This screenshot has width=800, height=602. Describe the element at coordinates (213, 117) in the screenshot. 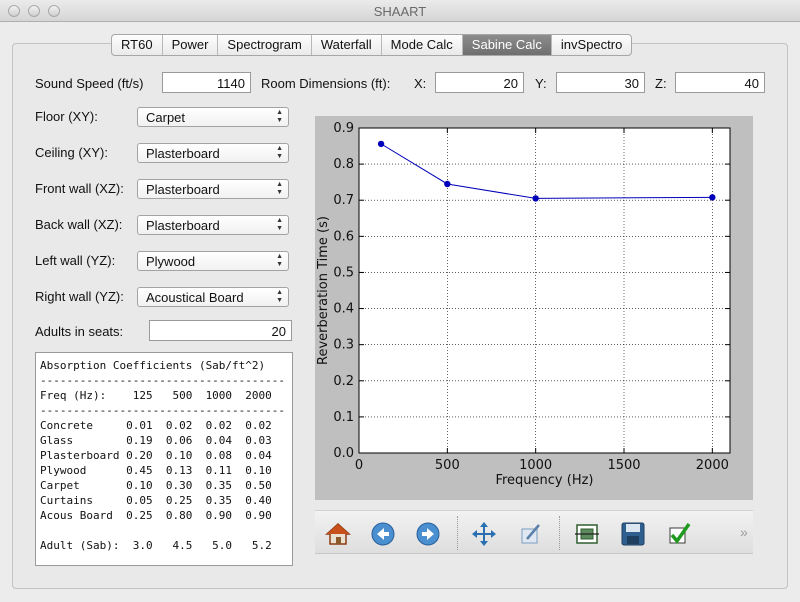

I see `floor-select: Carpet ▲ ▼` at that location.